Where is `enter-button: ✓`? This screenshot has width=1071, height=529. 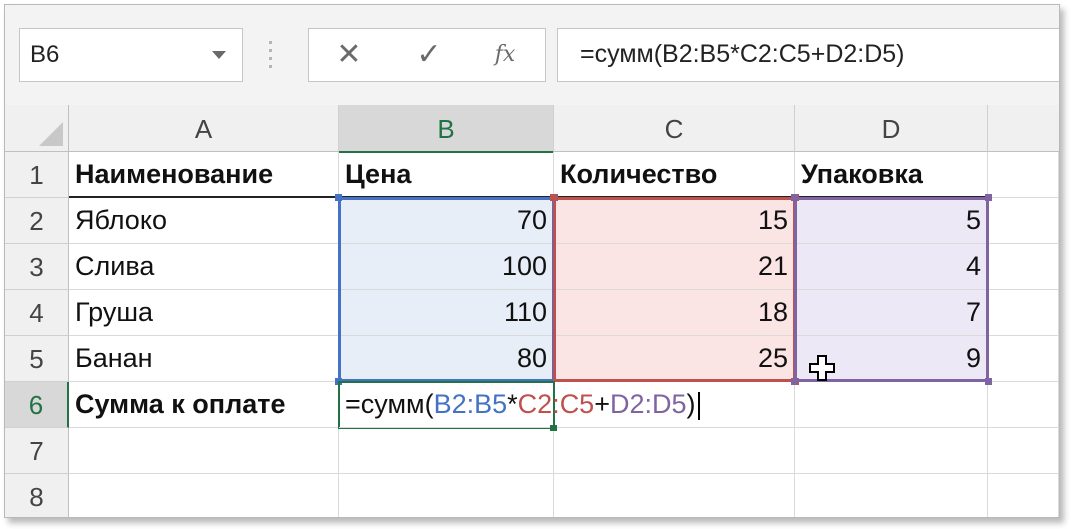
enter-button: ✓ is located at coordinates (429, 55).